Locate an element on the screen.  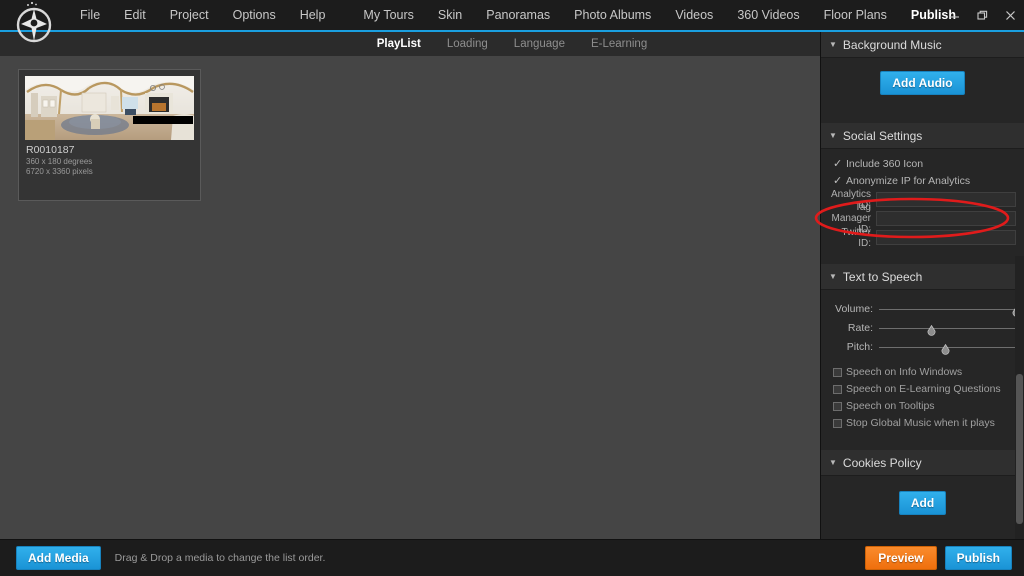
field-label: Twitter ID: is located at coordinates (856, 237).